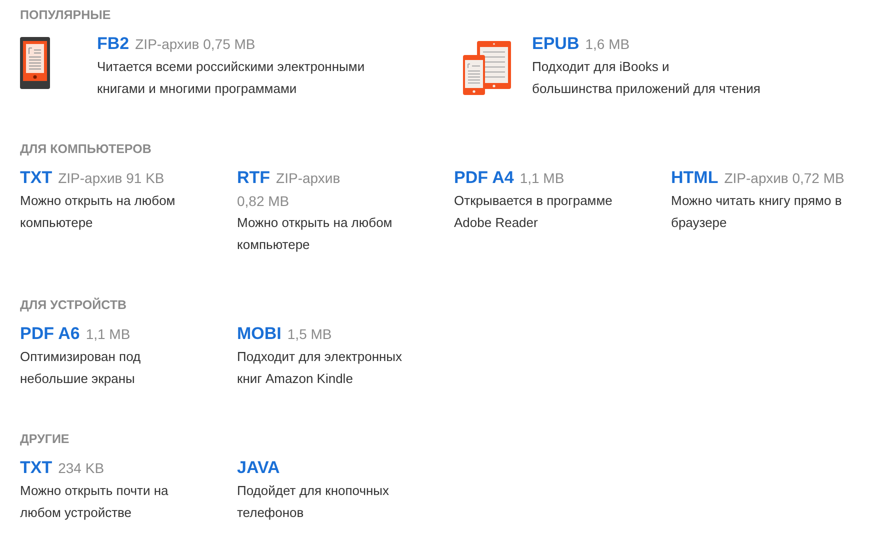 This screenshot has height=534, width=879. I want to click on format-link: JAVA, so click(258, 467).